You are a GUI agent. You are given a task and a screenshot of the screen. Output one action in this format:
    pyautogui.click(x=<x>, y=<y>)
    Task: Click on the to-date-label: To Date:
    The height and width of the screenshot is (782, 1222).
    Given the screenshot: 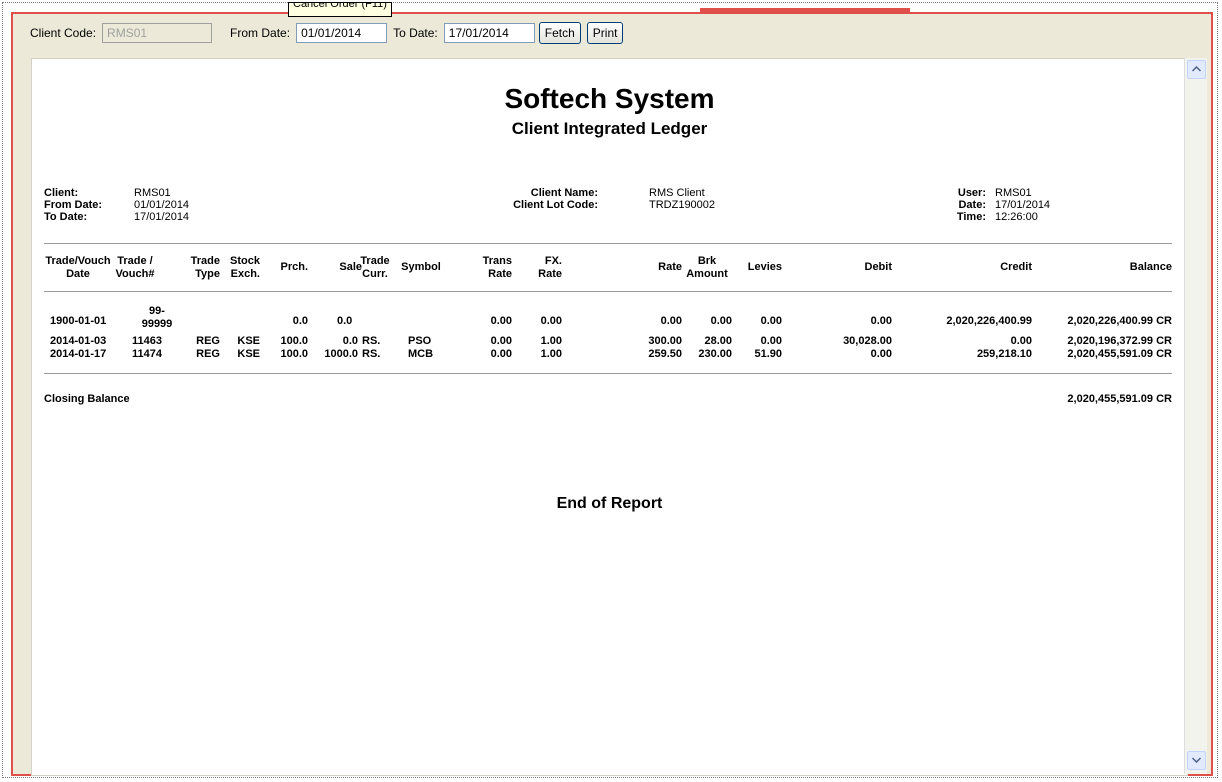 What is the action you would take?
    pyautogui.click(x=415, y=33)
    